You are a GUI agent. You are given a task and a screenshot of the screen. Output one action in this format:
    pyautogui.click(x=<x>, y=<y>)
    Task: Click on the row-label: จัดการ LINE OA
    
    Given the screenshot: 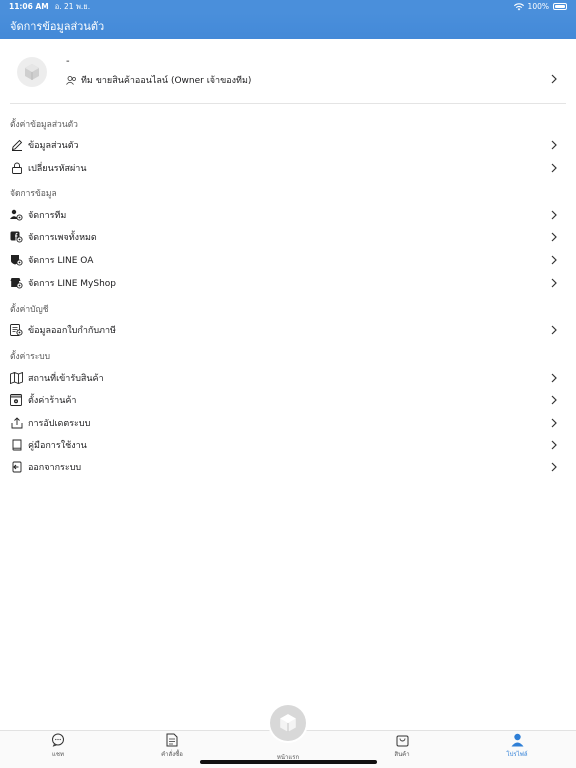 What is the action you would take?
    pyautogui.click(x=61, y=261)
    